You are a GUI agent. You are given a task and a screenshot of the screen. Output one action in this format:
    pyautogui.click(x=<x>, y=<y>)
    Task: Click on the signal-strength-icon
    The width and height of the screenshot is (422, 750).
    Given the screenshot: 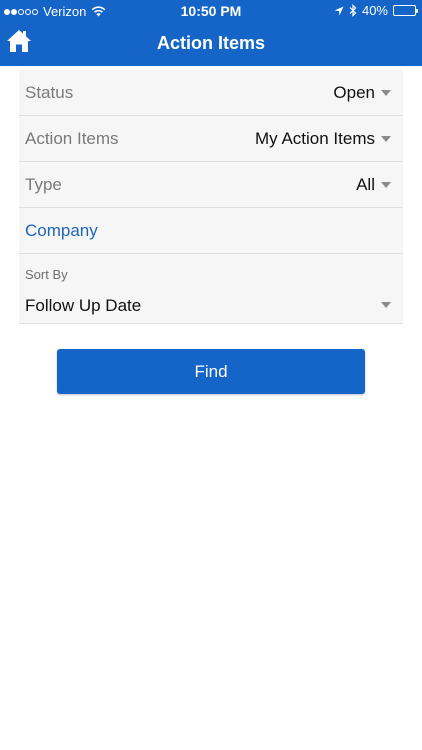 What is the action you would take?
    pyautogui.click(x=21, y=11)
    